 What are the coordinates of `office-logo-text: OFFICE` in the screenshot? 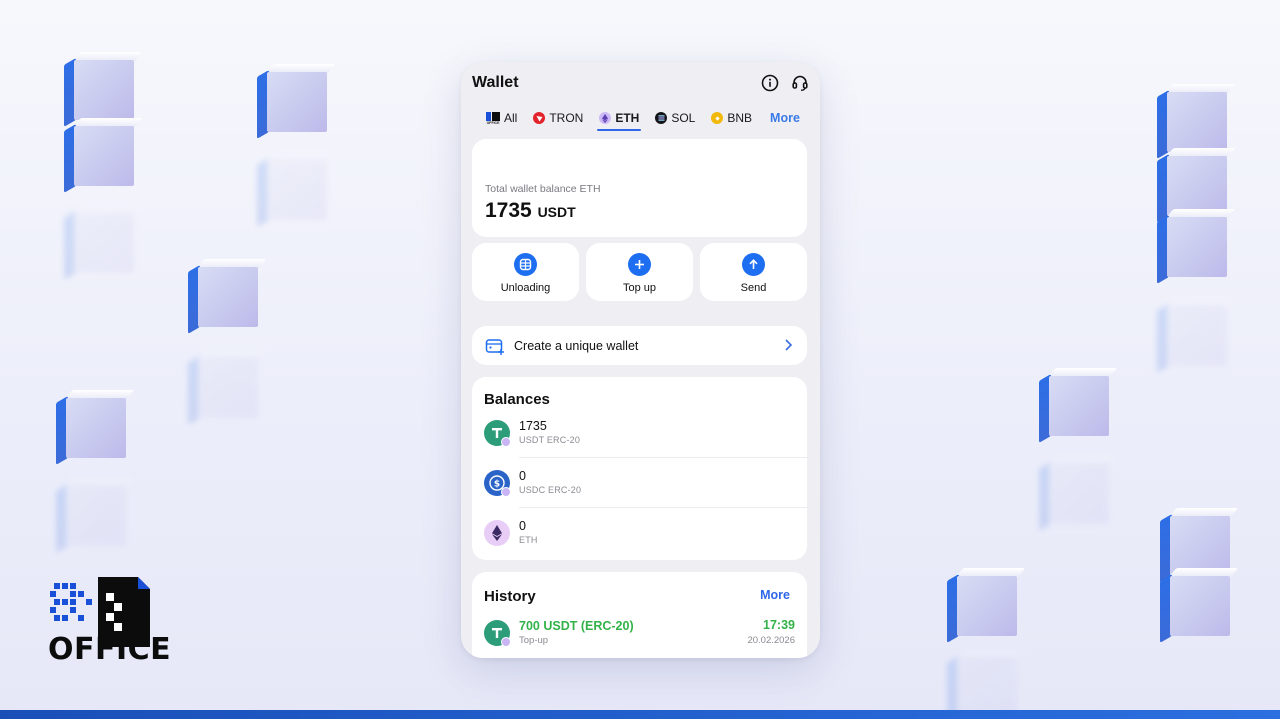 It's located at (110, 649).